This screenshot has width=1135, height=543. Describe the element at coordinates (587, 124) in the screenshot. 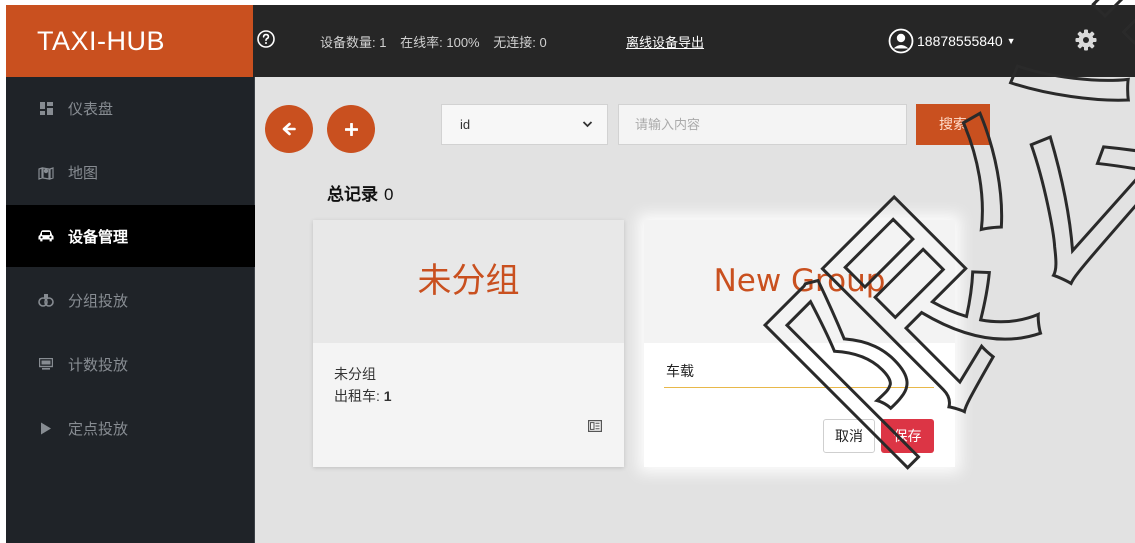

I see `chevron-down-icon` at that location.